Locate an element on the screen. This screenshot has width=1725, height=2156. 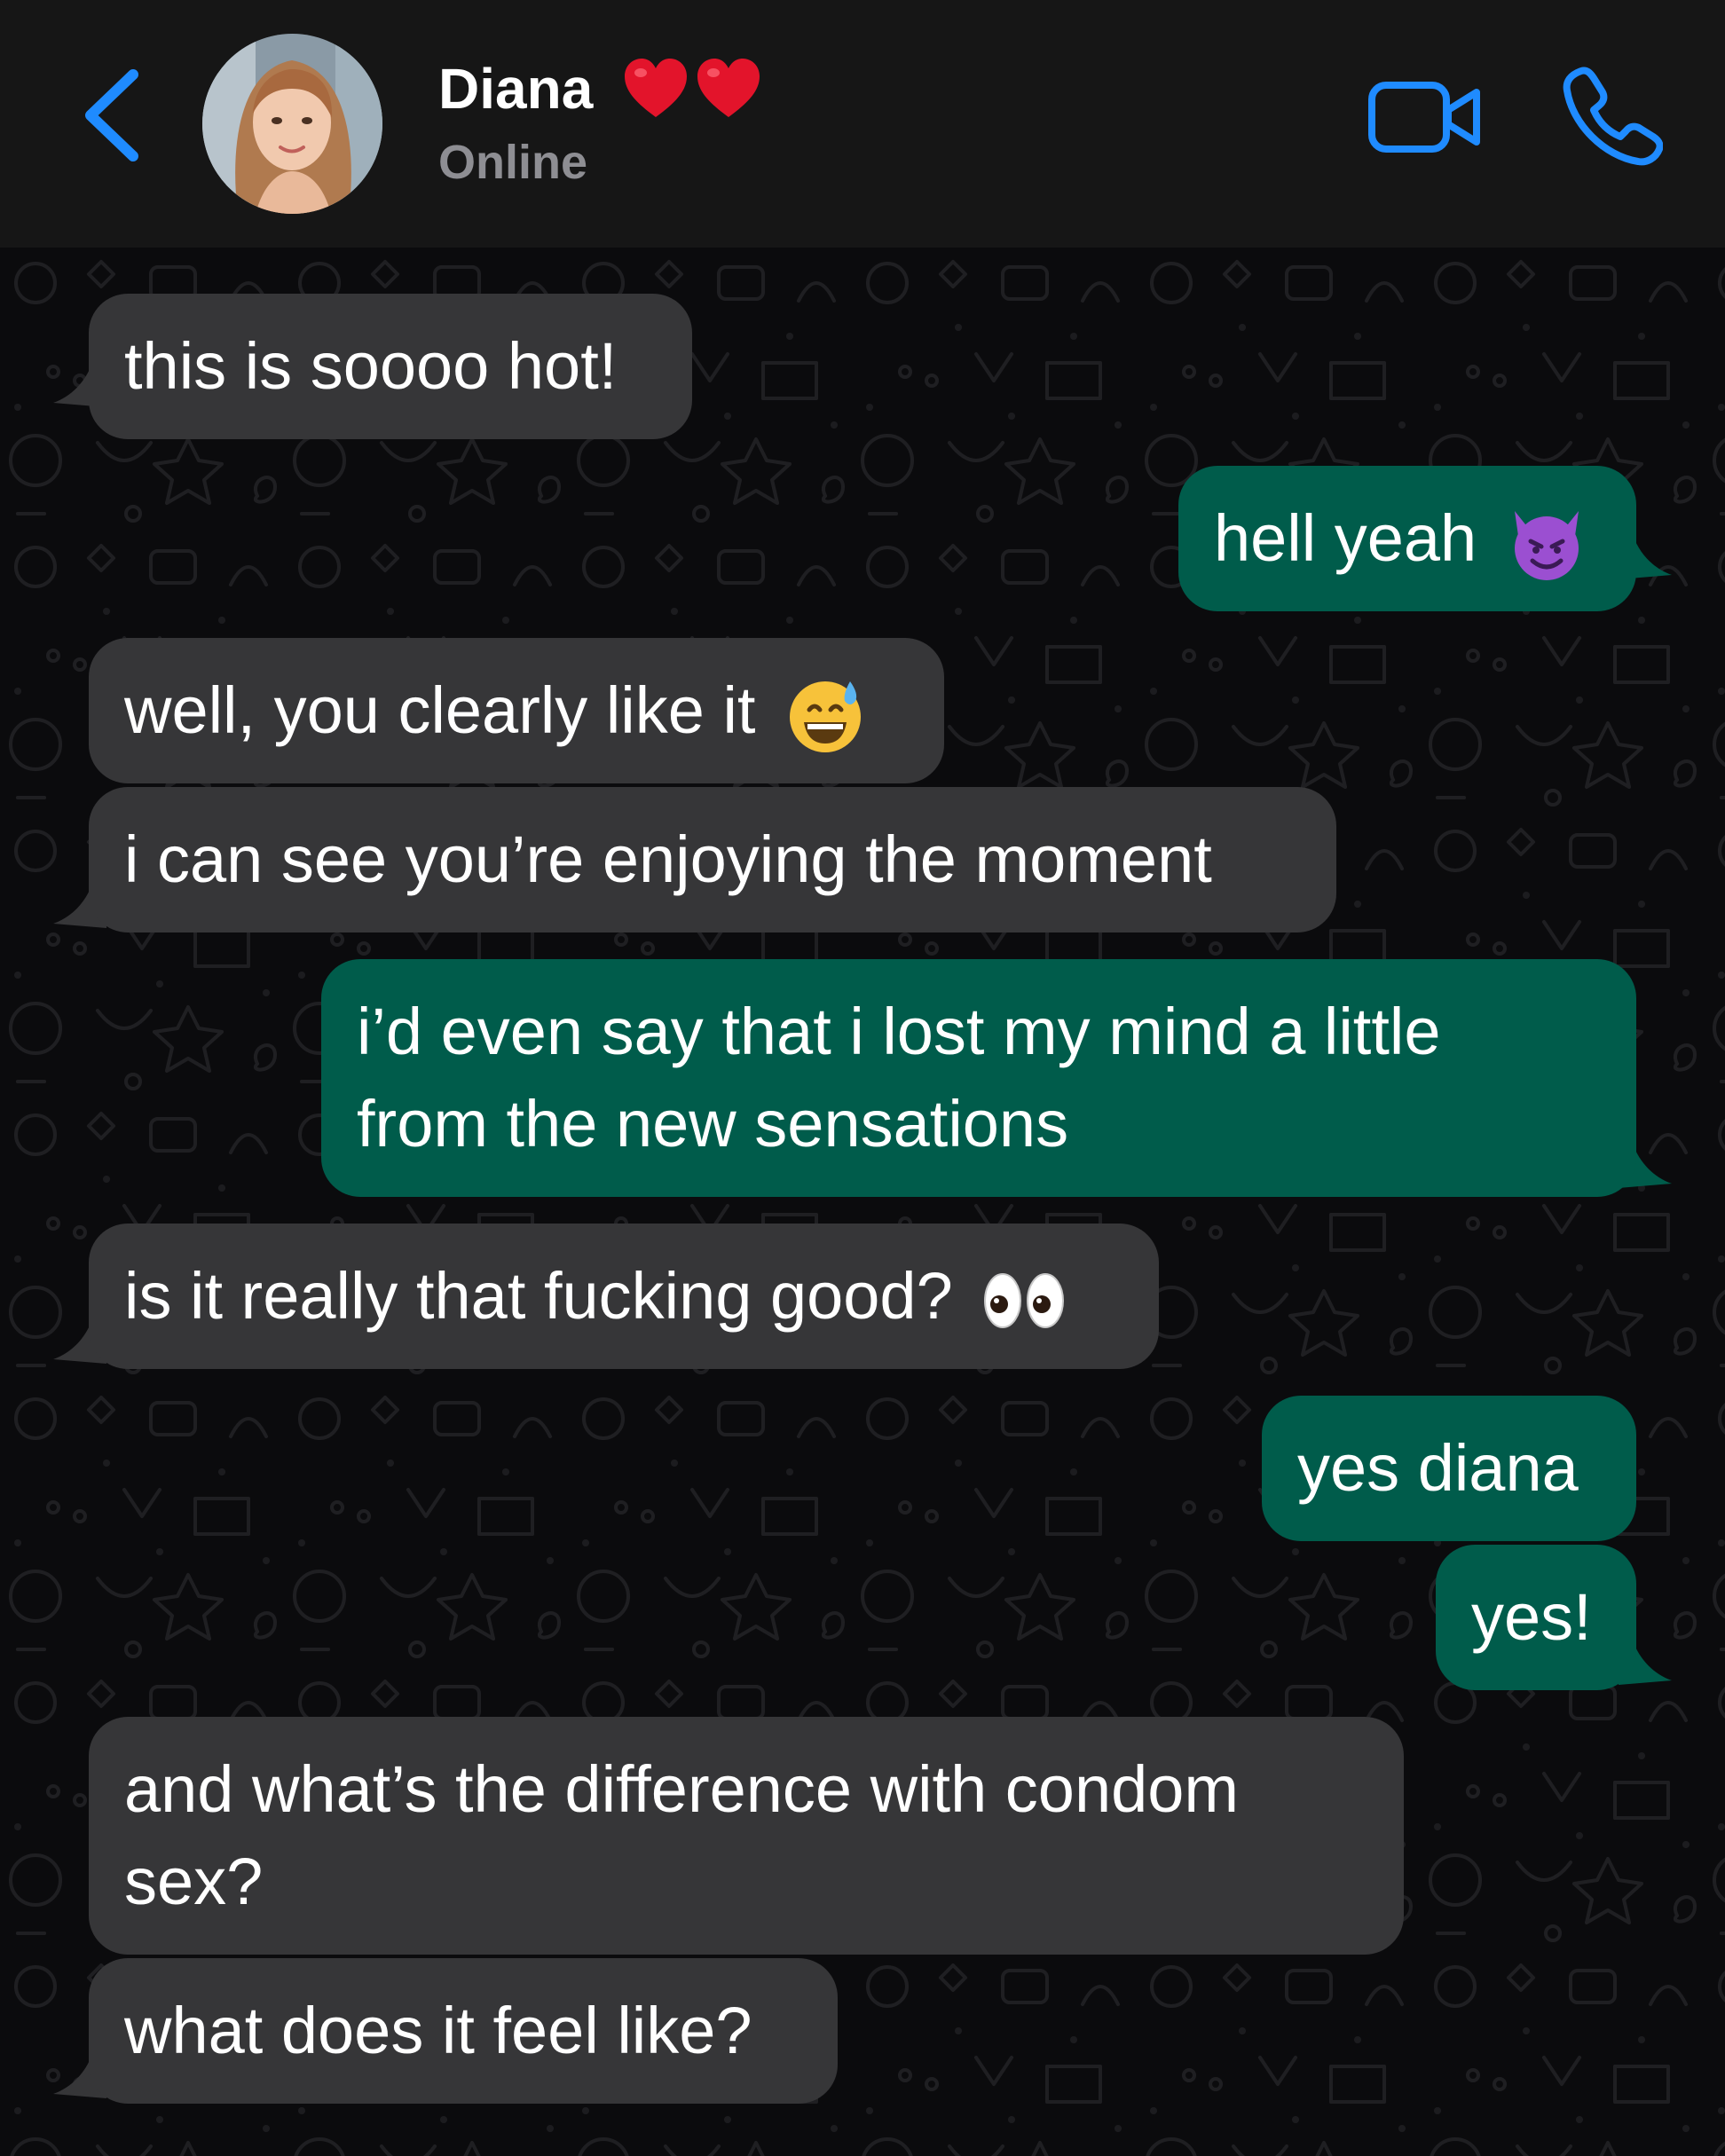
message-text: this is soooo hot! is located at coordinates (371, 366).